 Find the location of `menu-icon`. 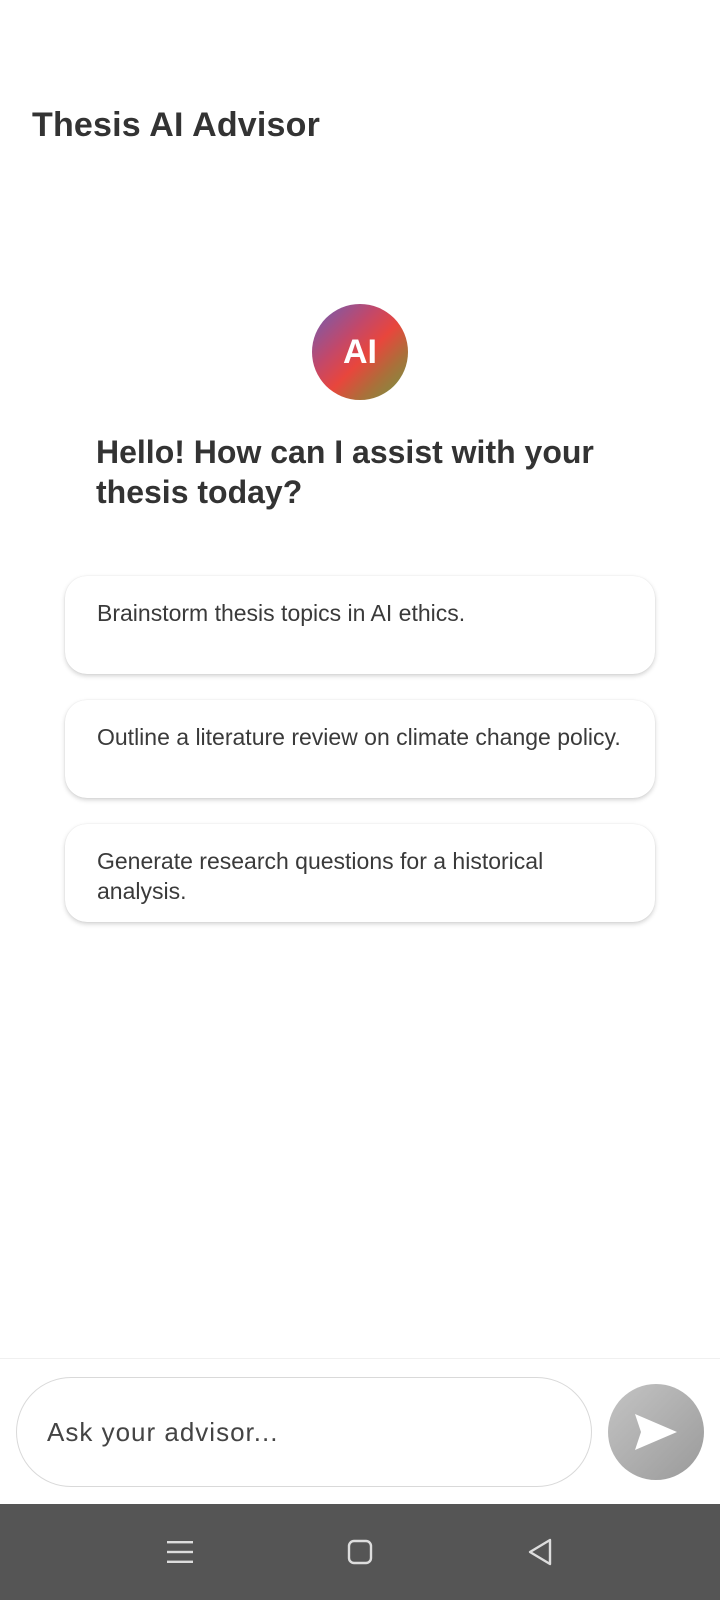

menu-icon is located at coordinates (180, 1552).